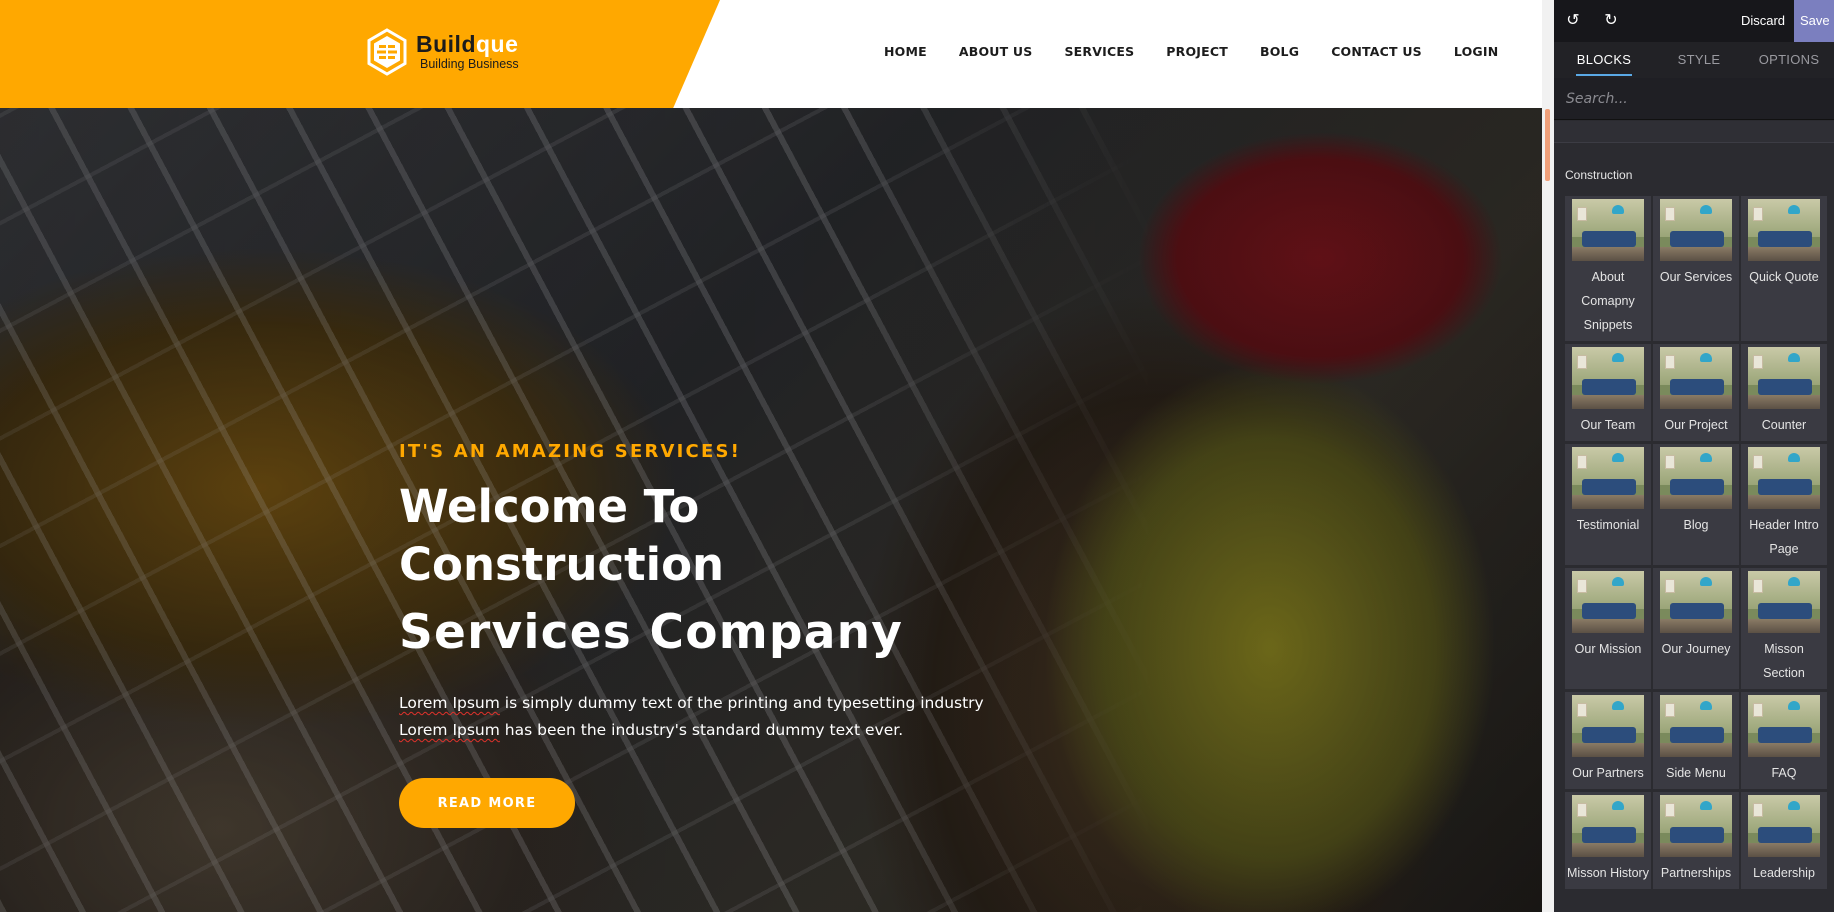  I want to click on block-tile: Our Mission, so click(1608, 628).